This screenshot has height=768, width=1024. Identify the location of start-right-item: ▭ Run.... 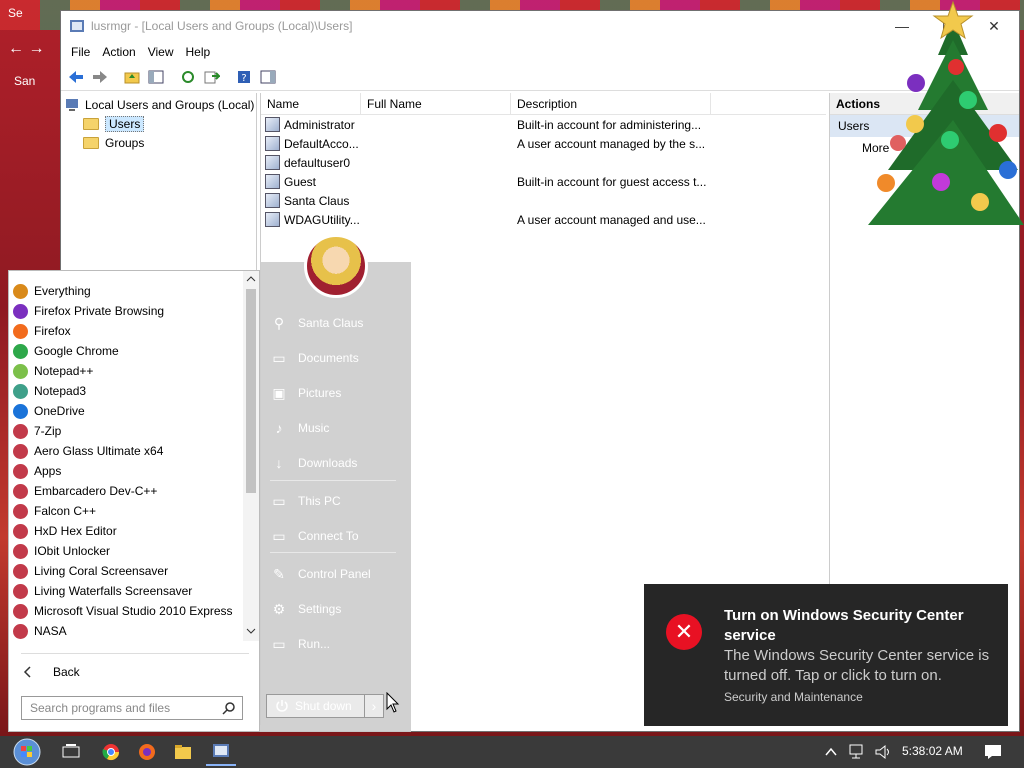
(335, 644).